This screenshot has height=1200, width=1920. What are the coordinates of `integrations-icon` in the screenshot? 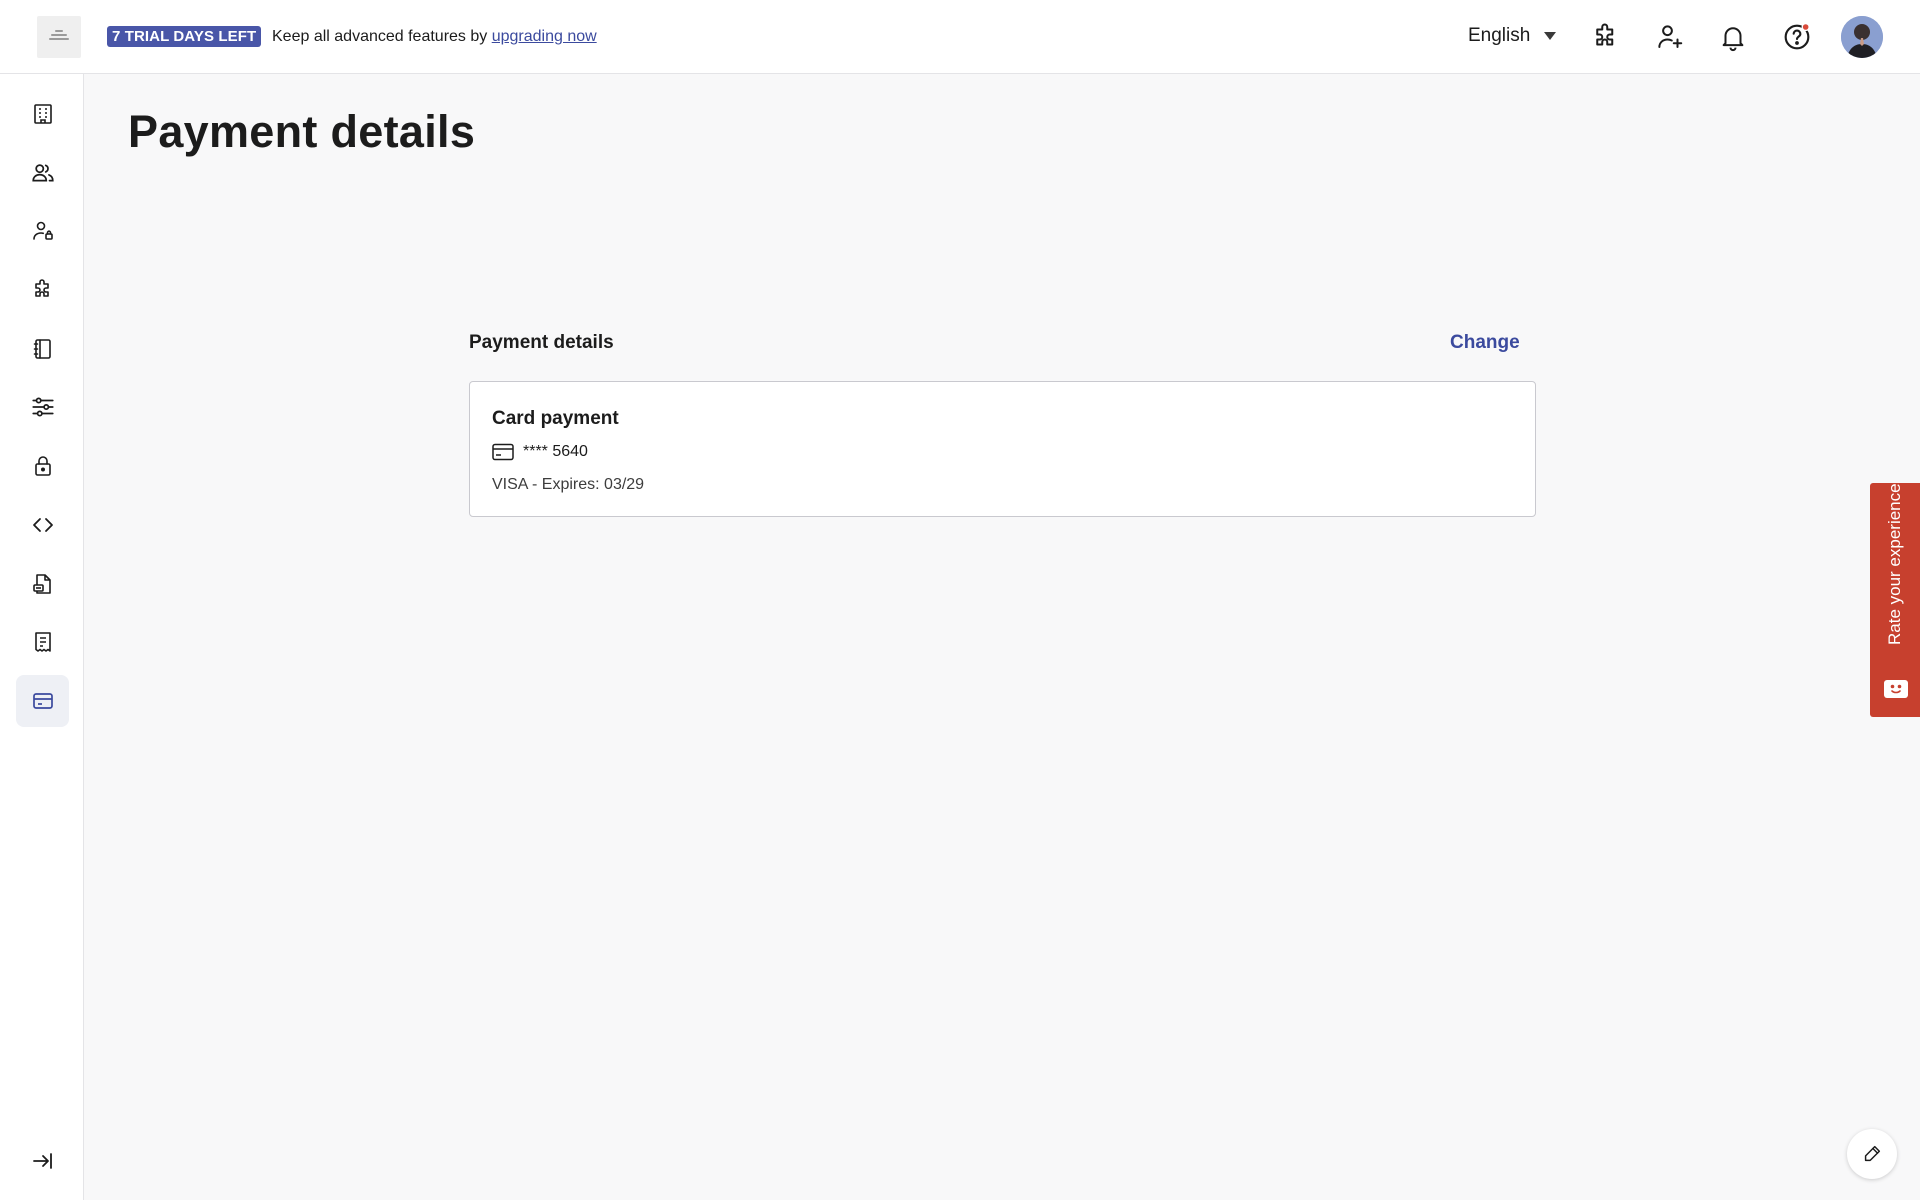 It's located at (1606, 37).